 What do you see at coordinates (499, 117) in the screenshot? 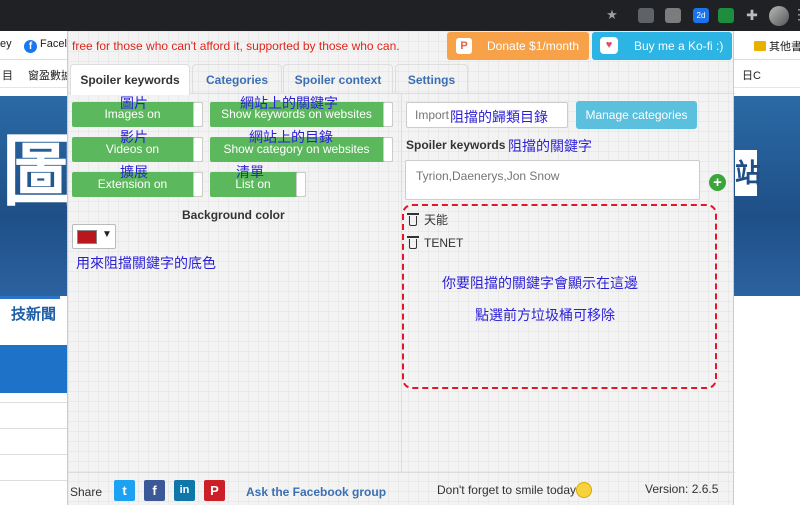
I see `annotation-category: 阻擋的歸類目錄` at bounding box center [499, 117].